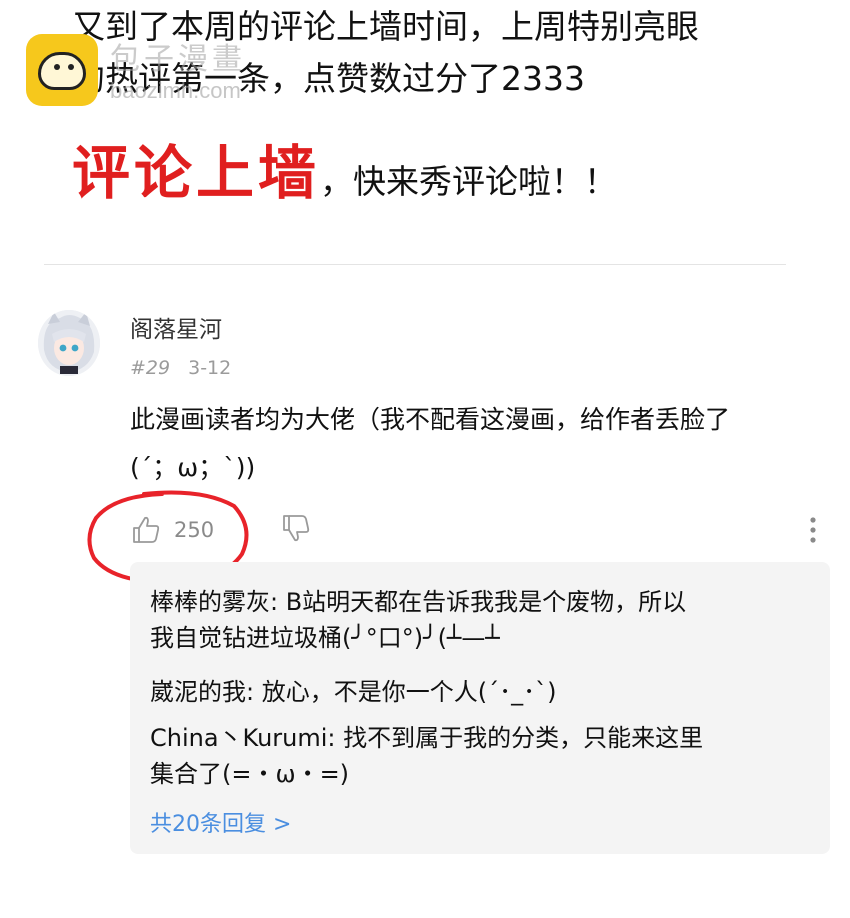  I want to click on comment-body-line: (´；ω；`)), so click(193, 467).